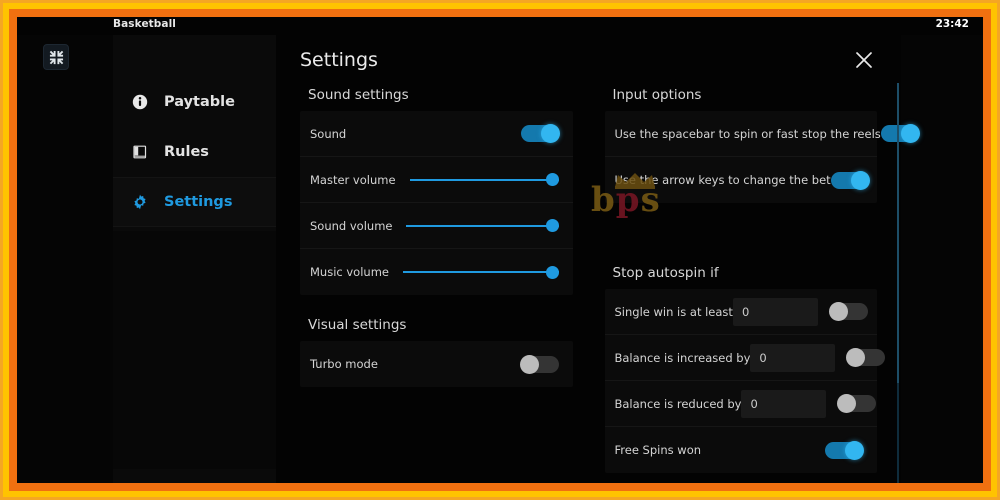 The image size is (1000, 500). I want to click on gear-icon, so click(143, 202).